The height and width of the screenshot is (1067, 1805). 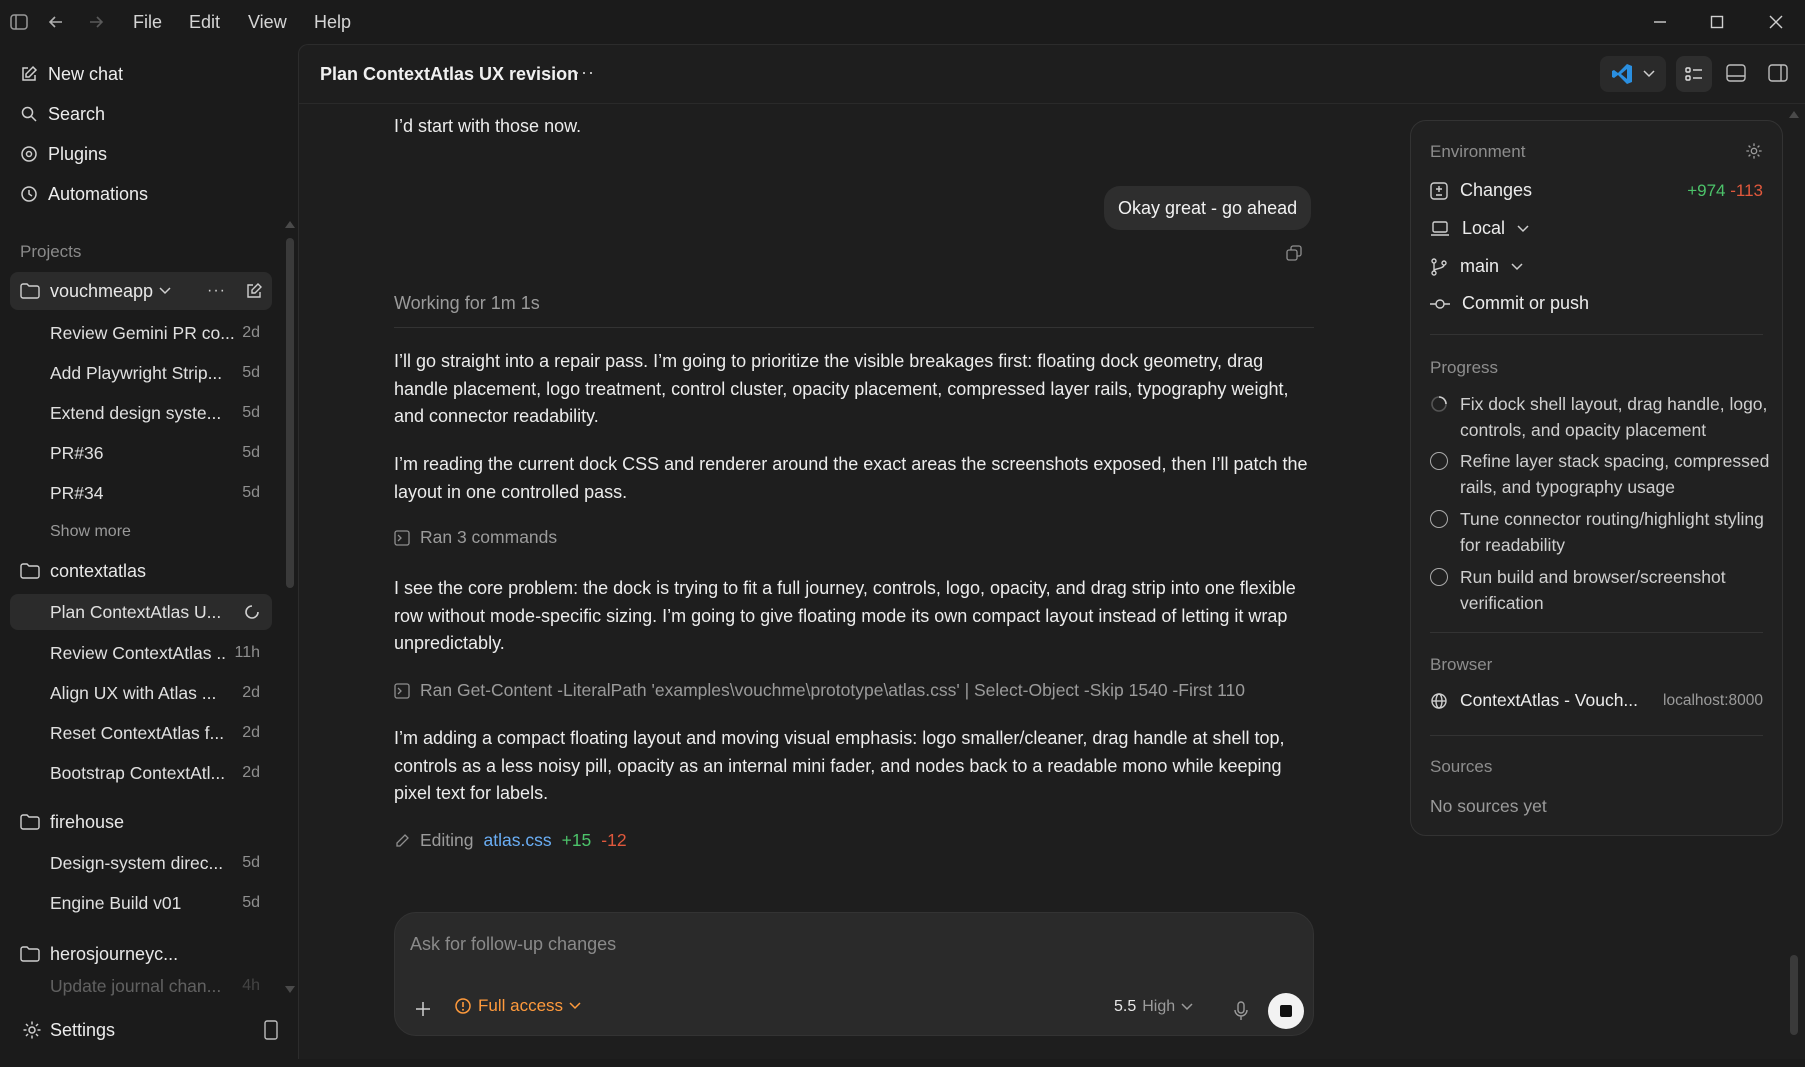 I want to click on projects-label: Projects, so click(x=51, y=251).